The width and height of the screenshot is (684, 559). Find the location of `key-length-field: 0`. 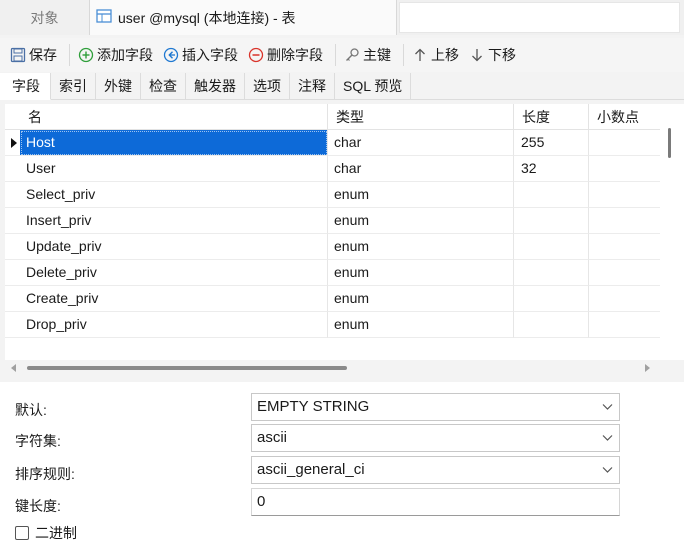

key-length-field: 0 is located at coordinates (435, 502).